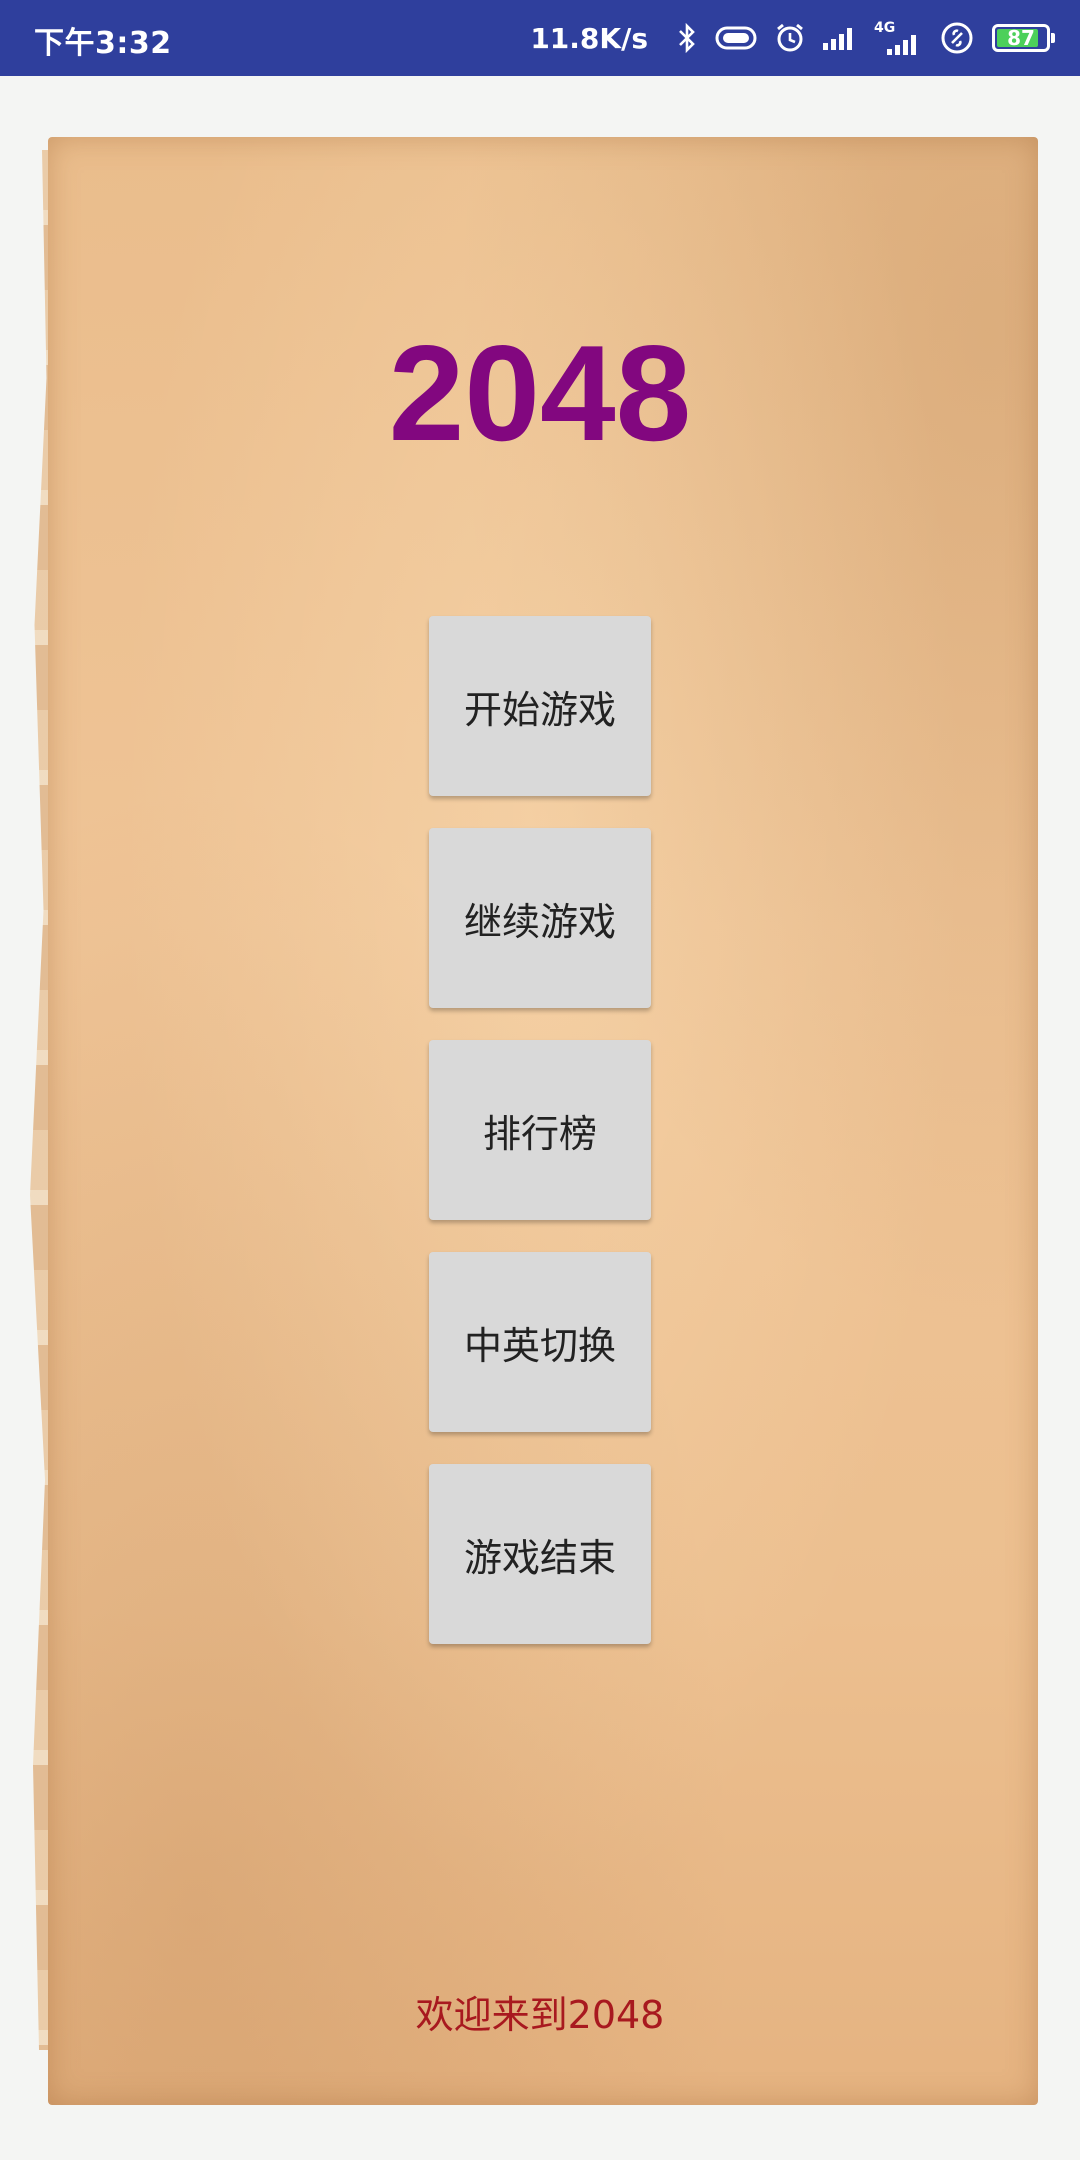  I want to click on start-game-button: 开始游戏, so click(540, 706).